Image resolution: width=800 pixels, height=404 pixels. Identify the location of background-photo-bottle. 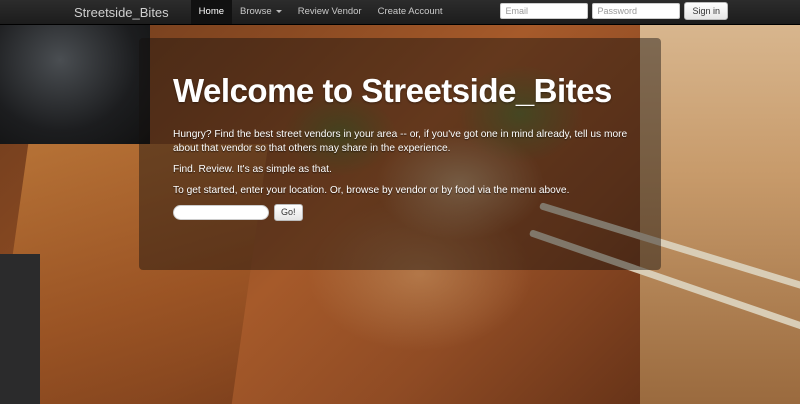
(75, 84).